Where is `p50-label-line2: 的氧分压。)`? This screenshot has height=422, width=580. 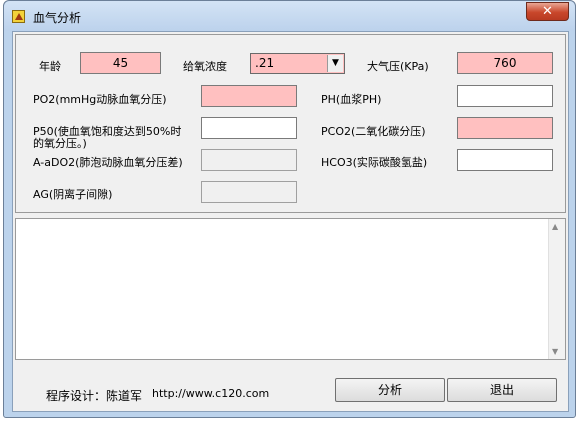
p50-label-line2: 的氧分压。) is located at coordinates (60, 143).